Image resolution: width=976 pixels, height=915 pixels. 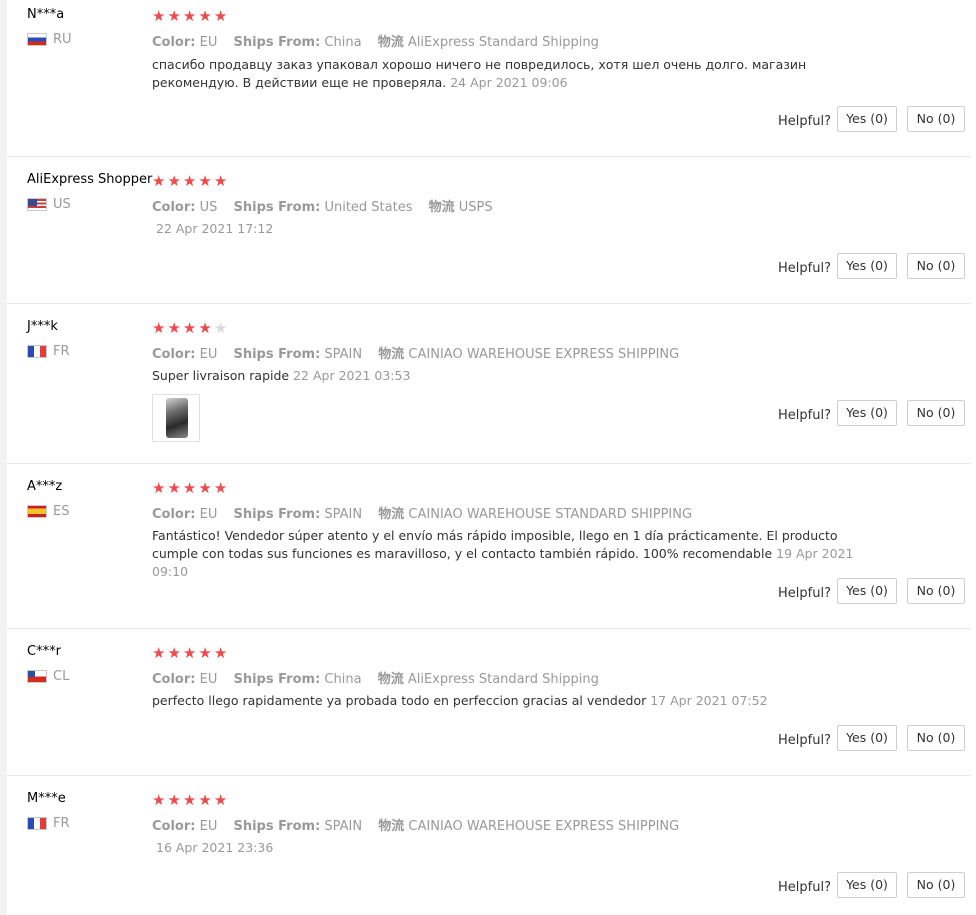 What do you see at coordinates (215, 228) in the screenshot?
I see `review-date: 22 Apr 2021 17:12` at bounding box center [215, 228].